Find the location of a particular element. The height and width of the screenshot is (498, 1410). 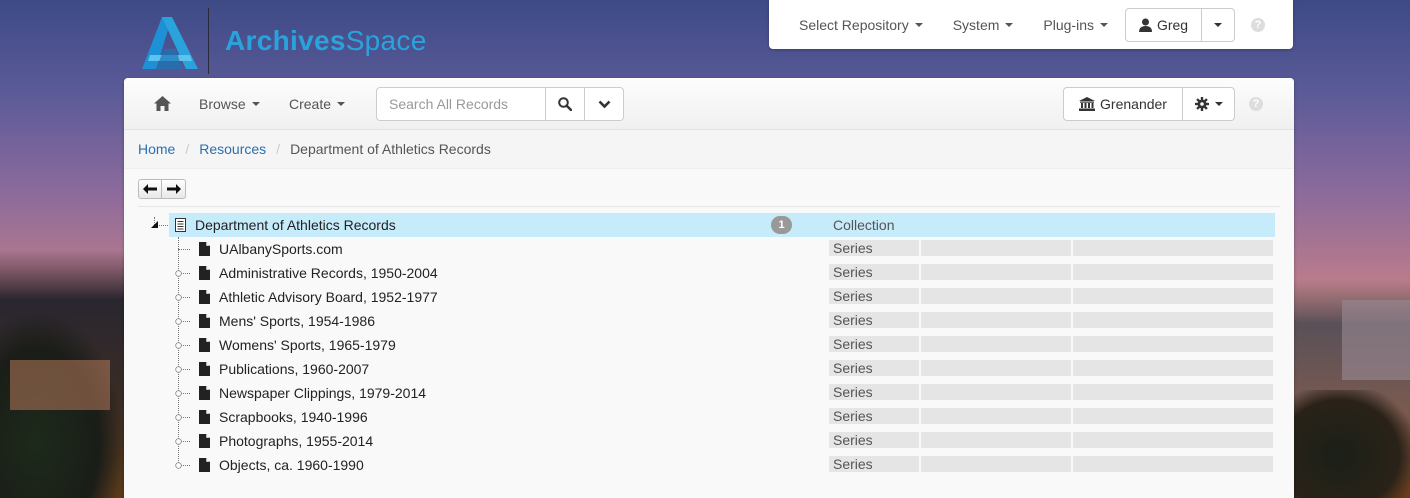

tree-child-row: Administrative Records, 1950-2004 Series is located at coordinates (709, 273).